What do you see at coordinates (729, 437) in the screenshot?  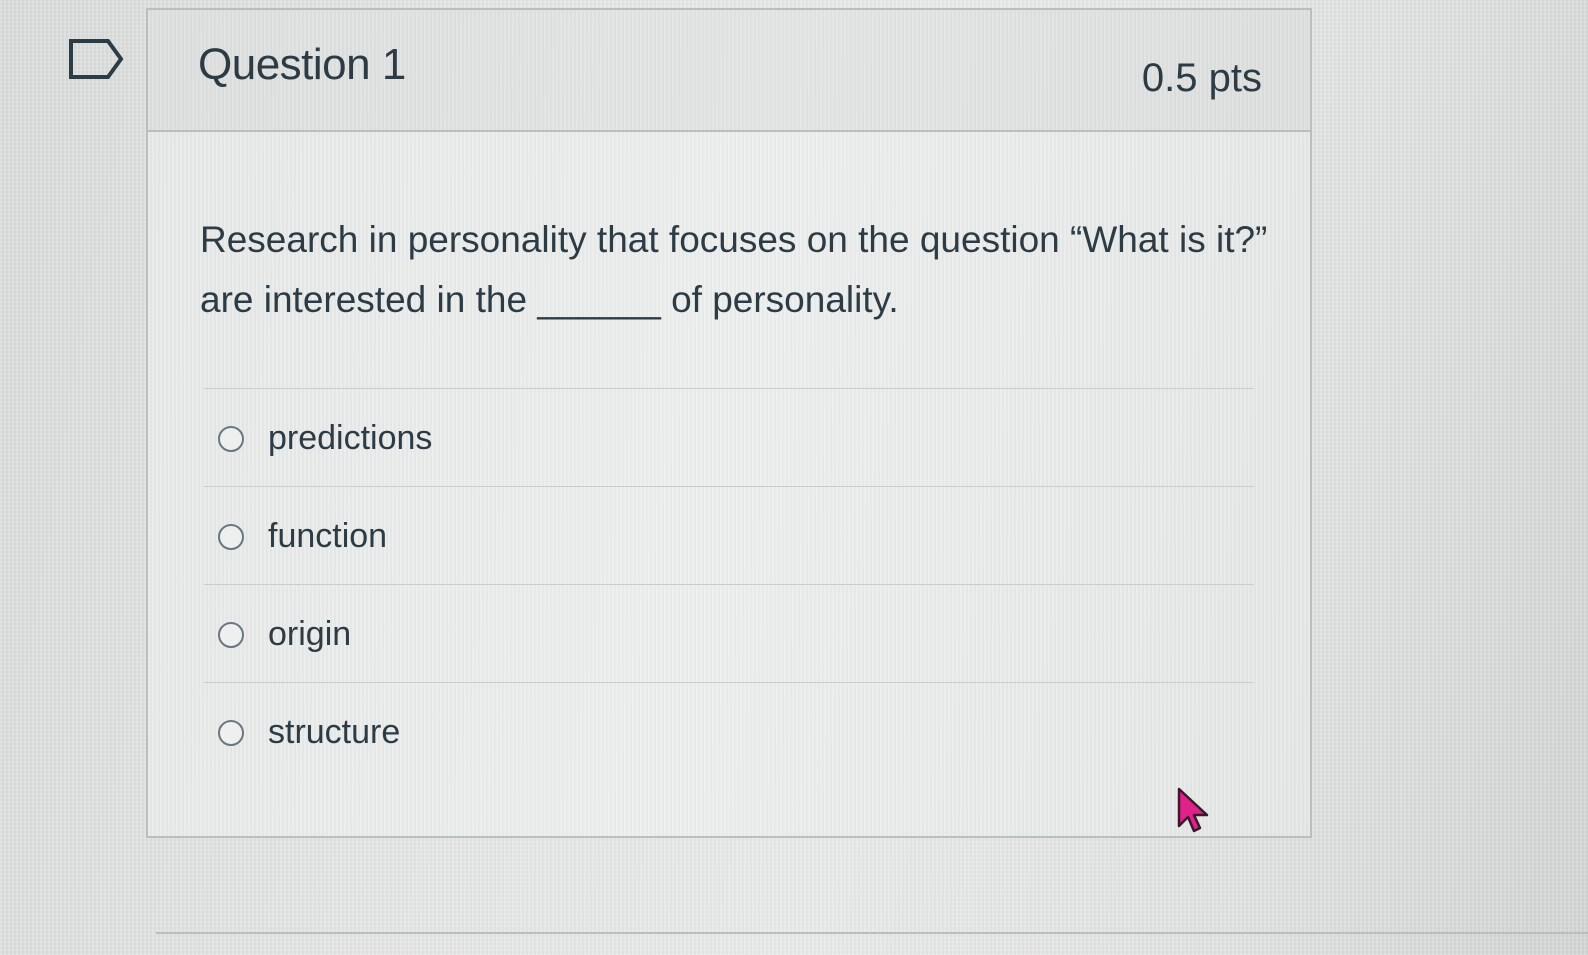 I see `answer-option-predictions: predictions` at bounding box center [729, 437].